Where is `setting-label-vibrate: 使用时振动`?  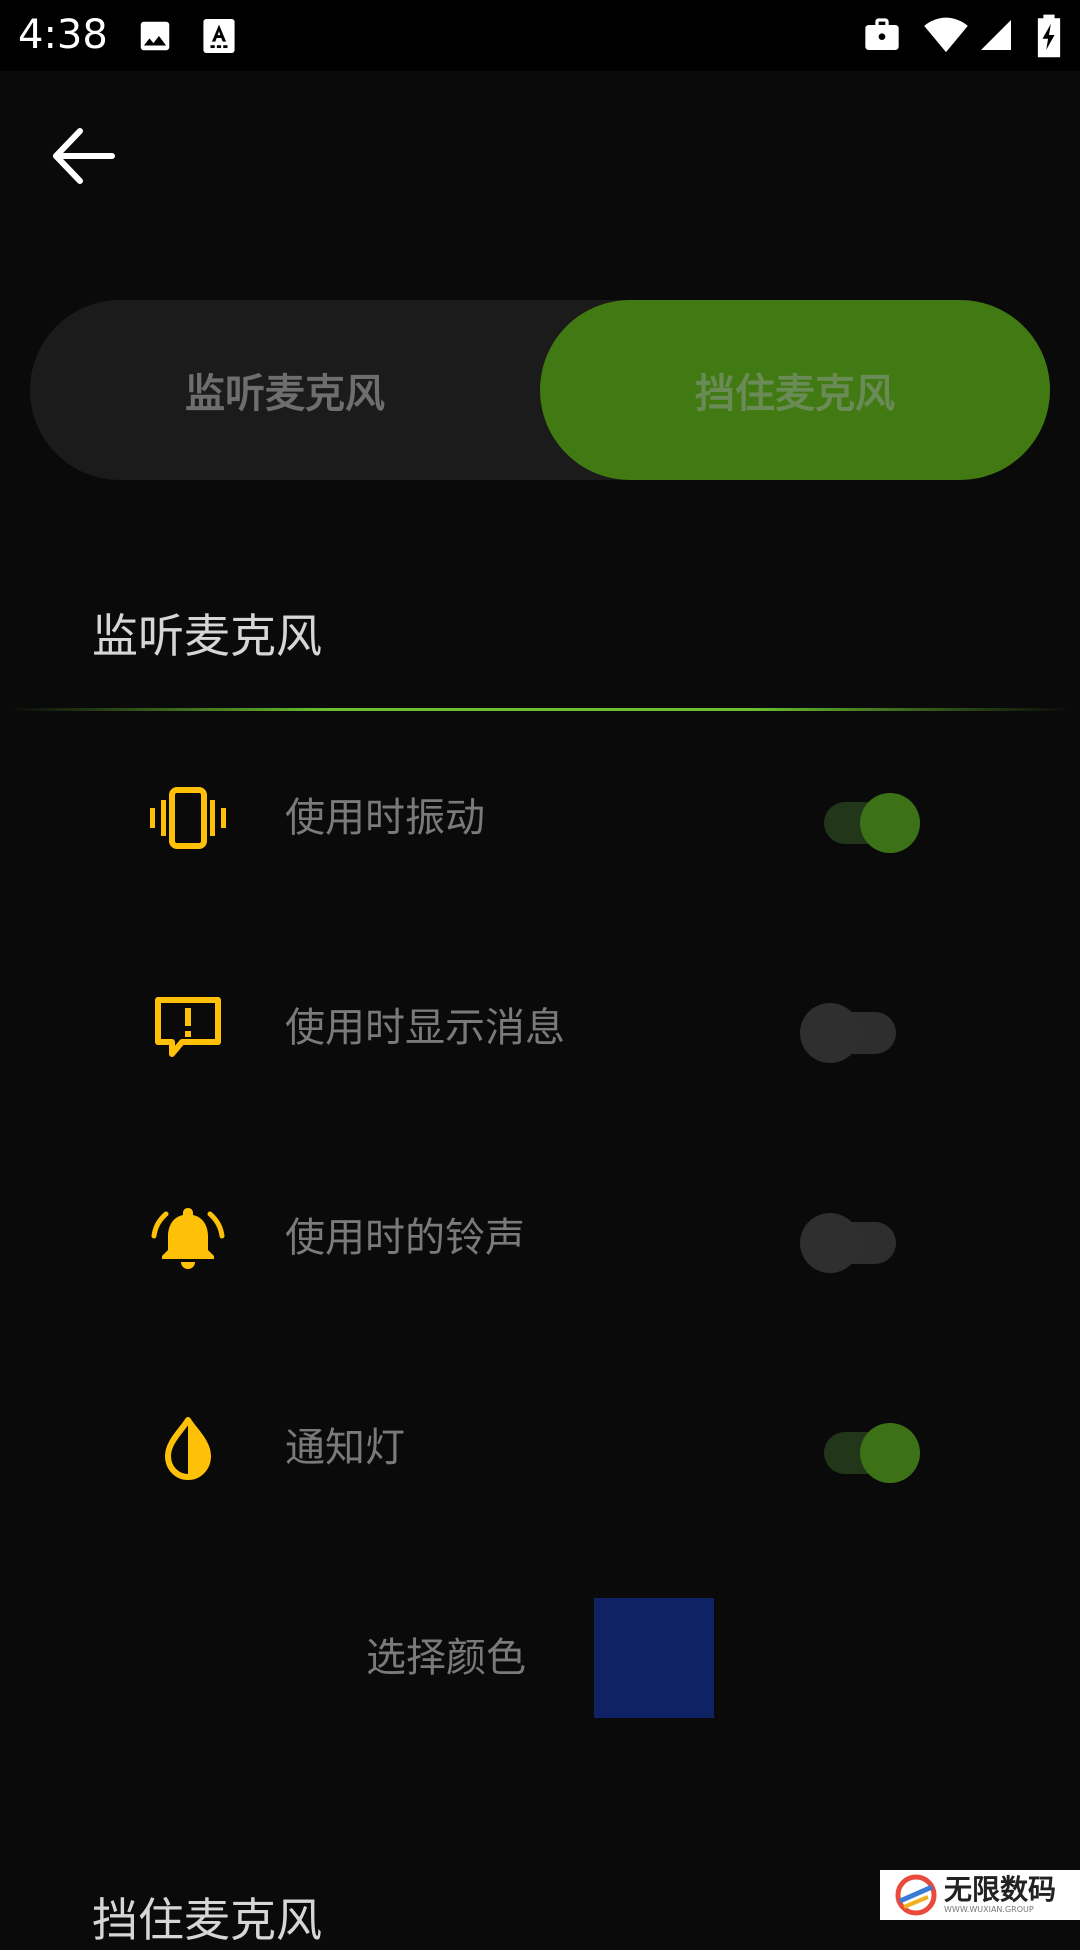
setting-label-vibrate: 使用时振动 is located at coordinates (385, 818).